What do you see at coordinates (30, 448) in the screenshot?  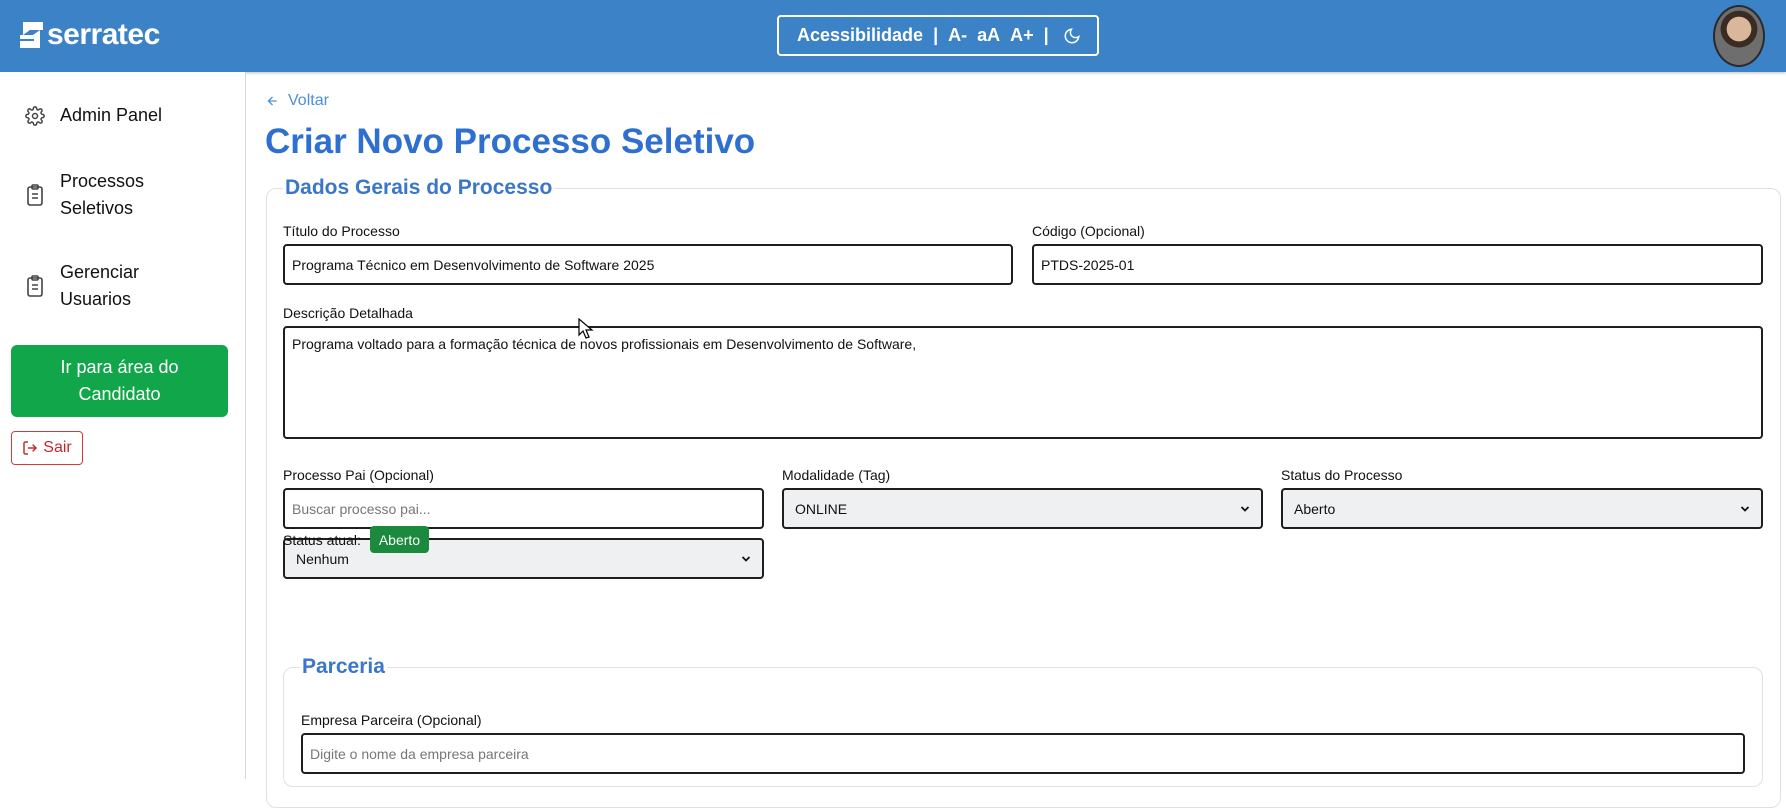 I see `logout-icon` at bounding box center [30, 448].